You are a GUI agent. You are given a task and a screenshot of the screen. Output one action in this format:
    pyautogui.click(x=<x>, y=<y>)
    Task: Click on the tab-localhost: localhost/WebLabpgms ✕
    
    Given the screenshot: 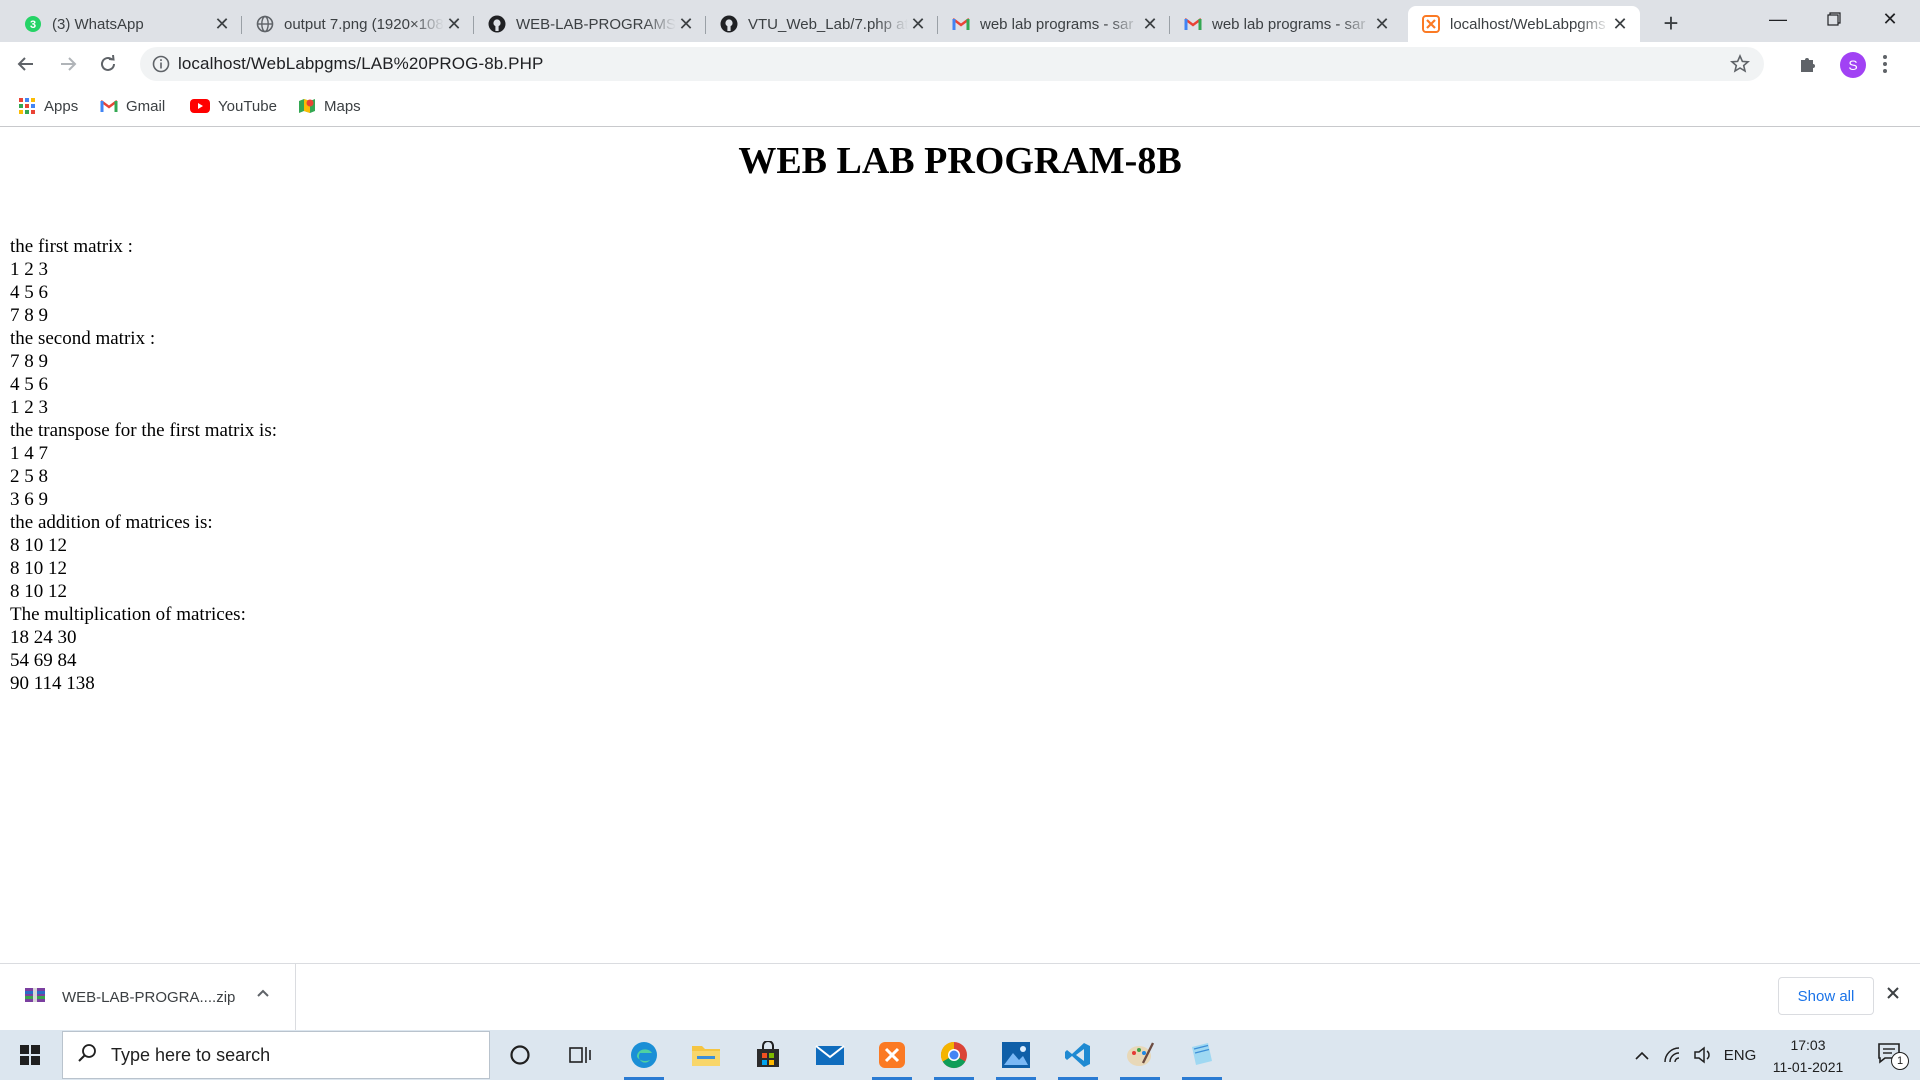 What is the action you would take?
    pyautogui.click(x=1524, y=24)
    